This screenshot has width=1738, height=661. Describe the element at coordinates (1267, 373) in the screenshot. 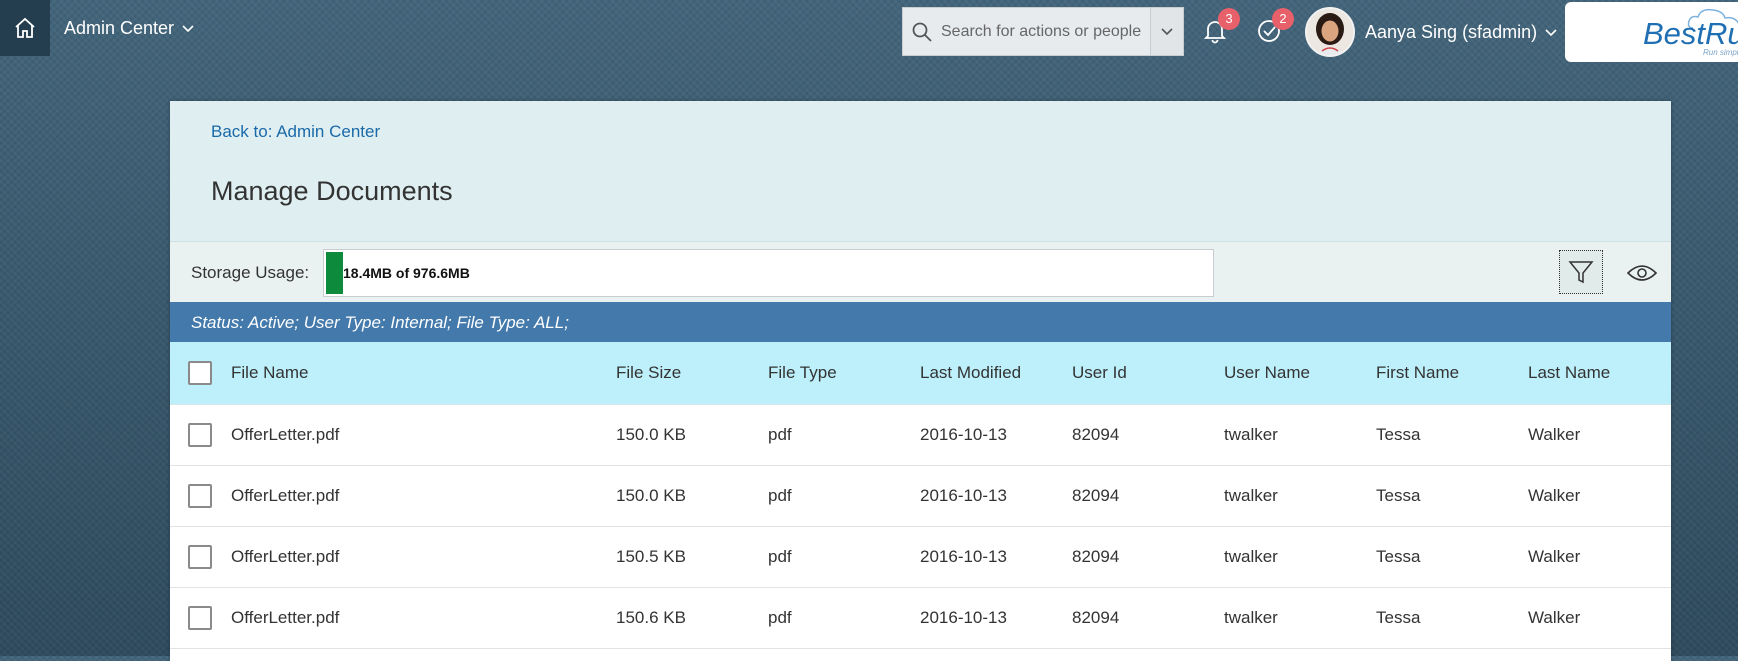

I see `column-header-user-name: User Name` at that location.